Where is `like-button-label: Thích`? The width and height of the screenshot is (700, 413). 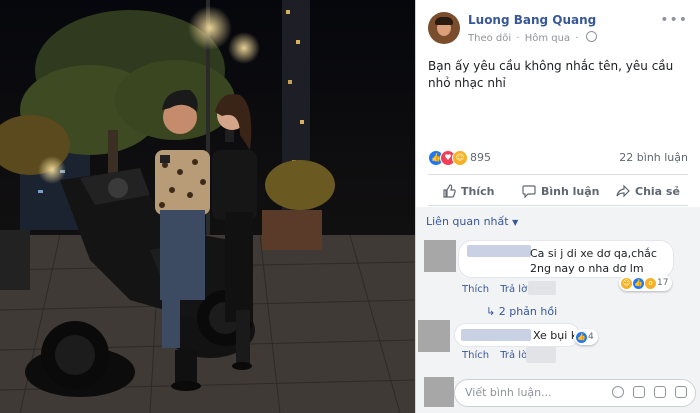
like-button-label: Thích is located at coordinates (478, 191).